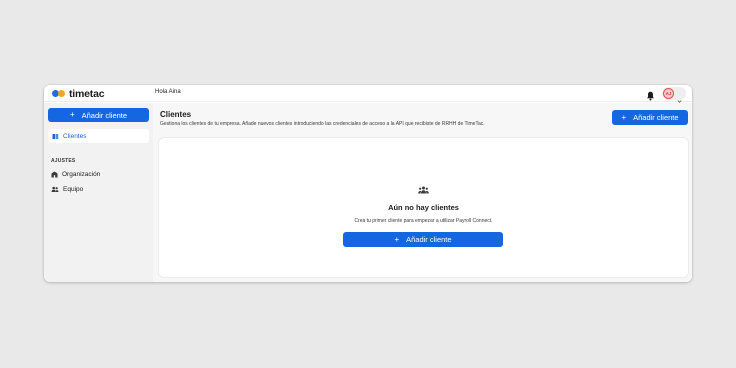 The width and height of the screenshot is (736, 368). I want to click on sidebar-item-label: Organización, so click(81, 174).